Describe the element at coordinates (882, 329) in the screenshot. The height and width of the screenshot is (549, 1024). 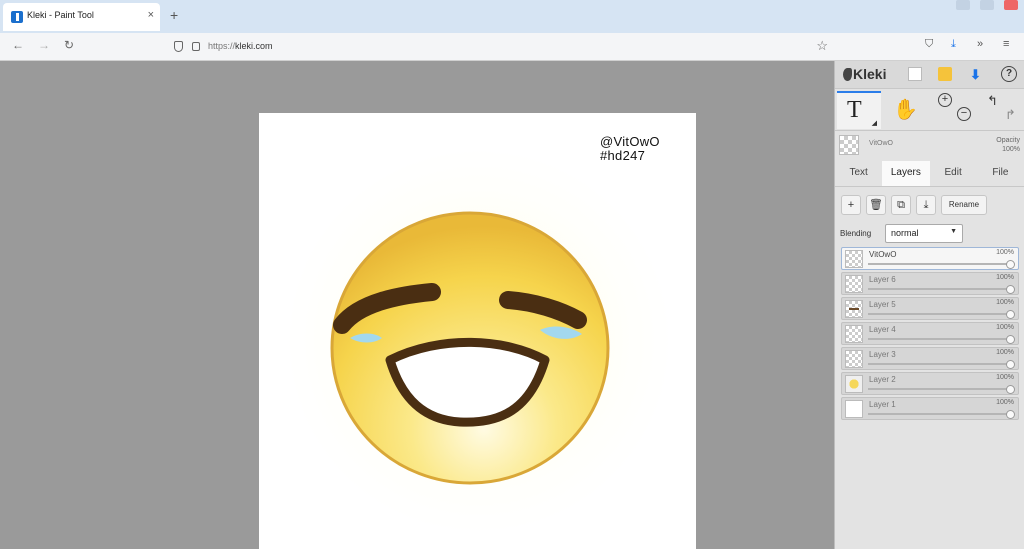
I see `layer-name: Layer 4` at that location.